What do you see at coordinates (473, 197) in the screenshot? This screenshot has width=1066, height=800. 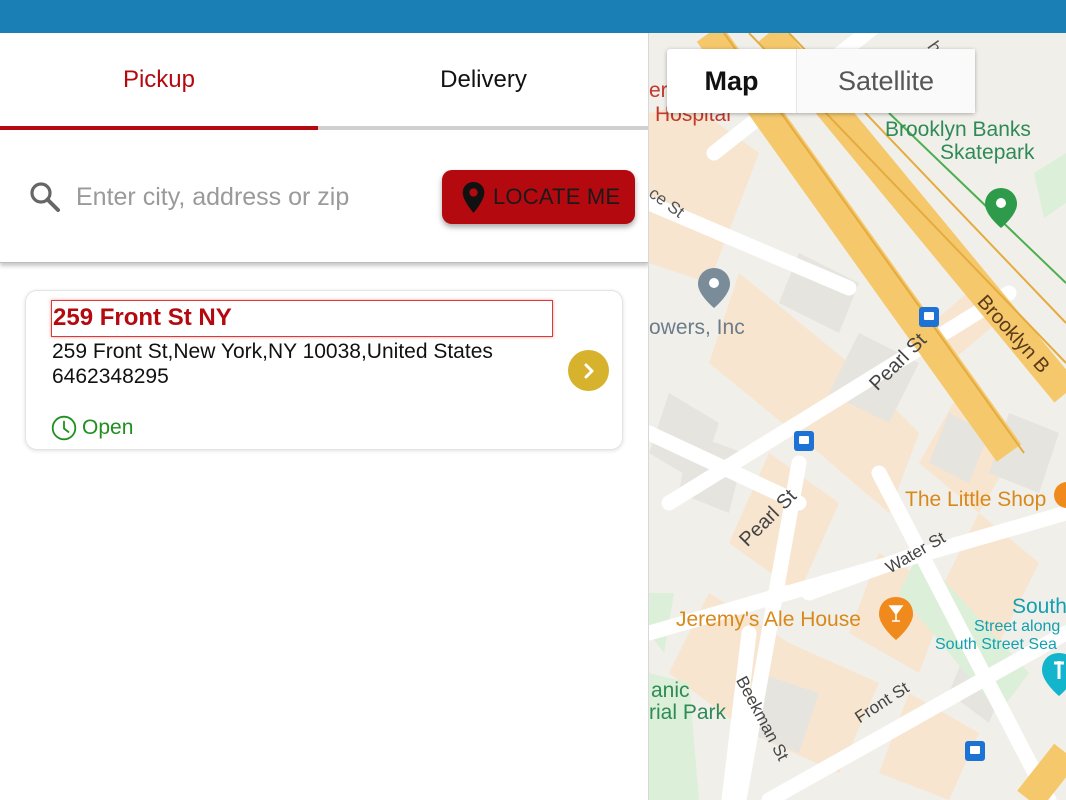 I see `location-pin-icon` at bounding box center [473, 197].